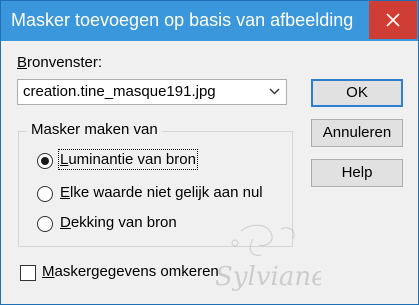 Image resolution: width=419 pixels, height=305 pixels. What do you see at coordinates (274, 91) in the screenshot?
I see `chevron-down-icon` at bounding box center [274, 91].